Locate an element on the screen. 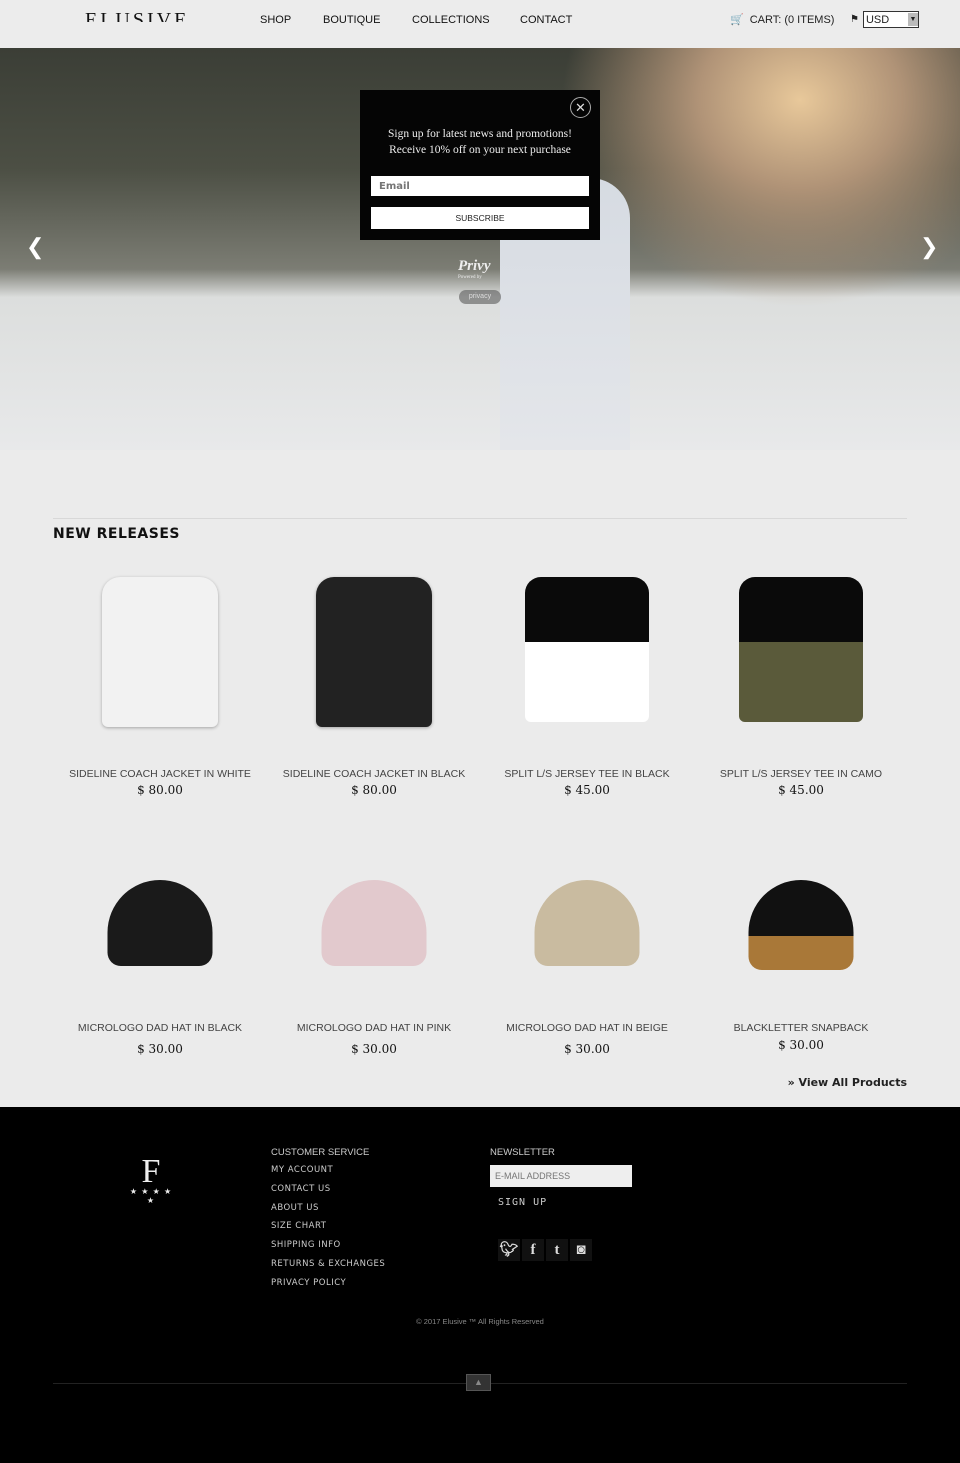 Image resolution: width=960 pixels, height=1463 pixels. footer-logo: F ★ ★ ★ ★ ★ is located at coordinates (151, 1179).